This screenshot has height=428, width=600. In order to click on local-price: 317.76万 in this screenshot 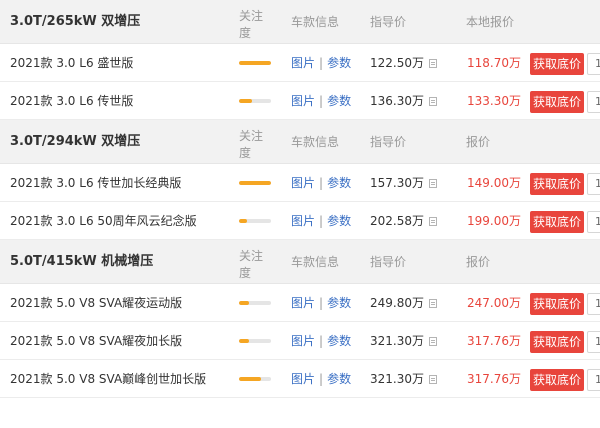, I will do `click(494, 341)`.